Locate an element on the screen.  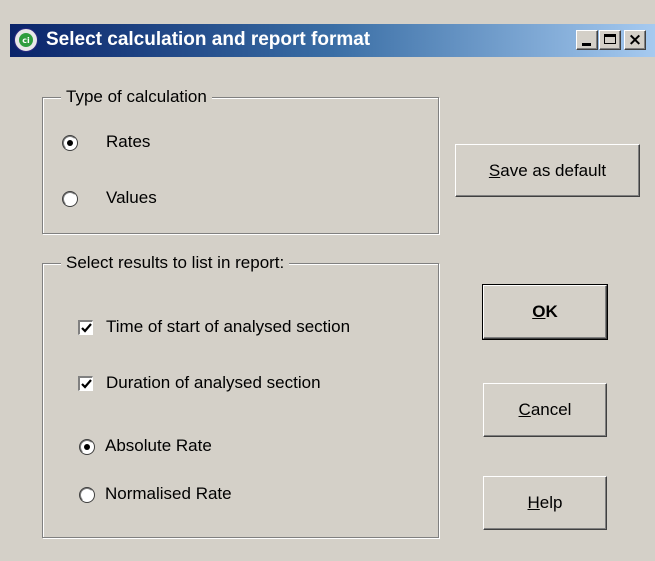
mnemonic-letter: C is located at coordinates (524, 409).